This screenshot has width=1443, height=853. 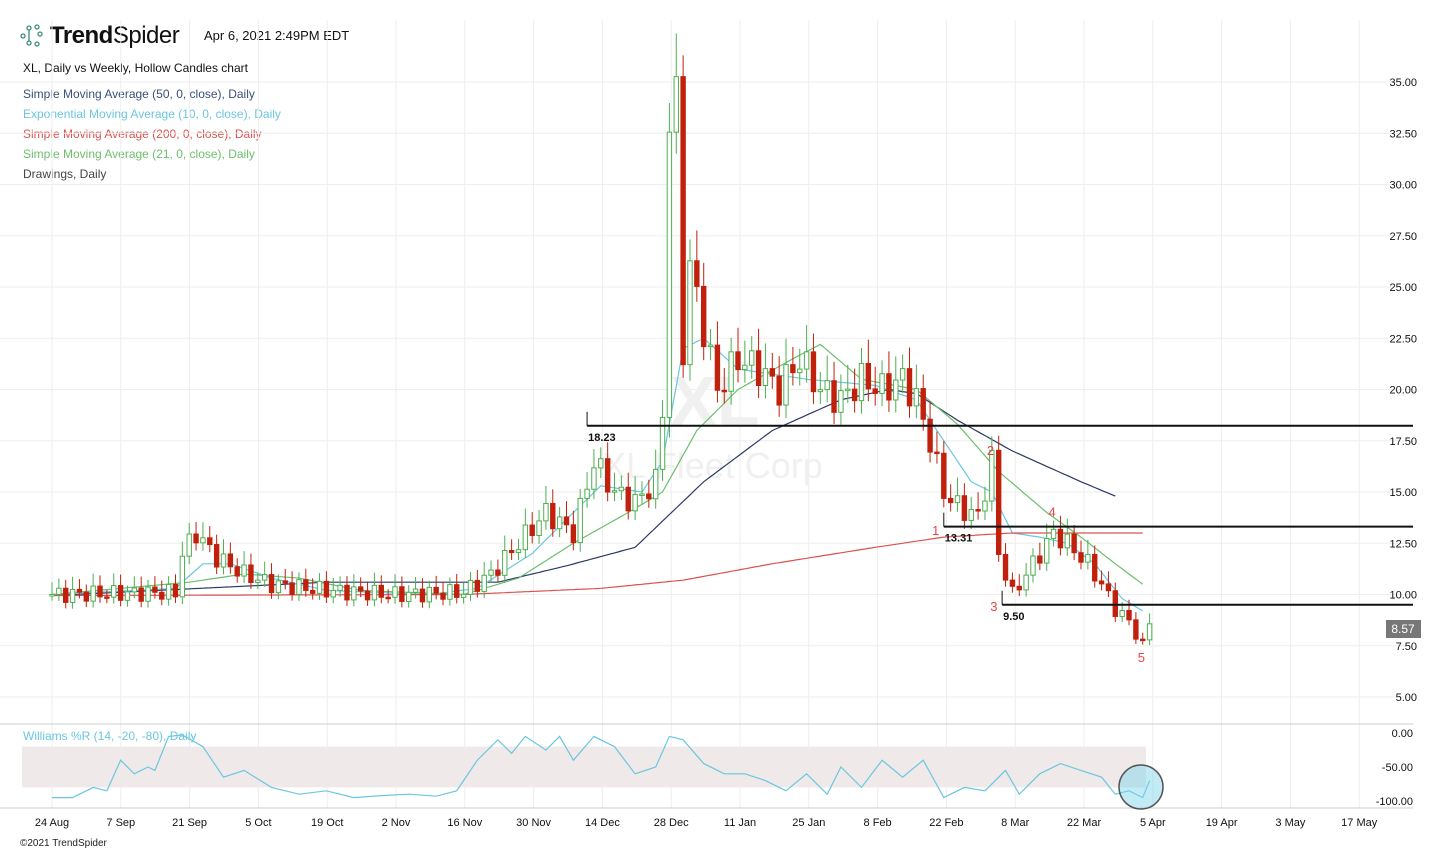 What do you see at coordinates (109, 736) in the screenshot?
I see `williams-r-label: Williams %R (14, -20, -80), Daily` at bounding box center [109, 736].